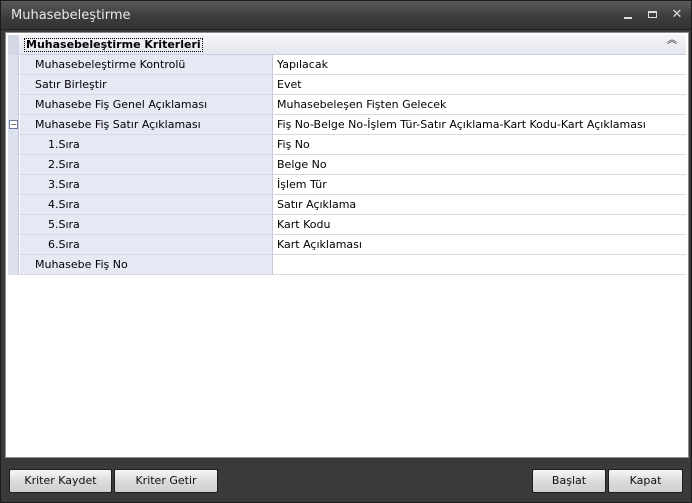 The width and height of the screenshot is (692, 503). I want to click on property-value: Kart Kodu, so click(480, 224).